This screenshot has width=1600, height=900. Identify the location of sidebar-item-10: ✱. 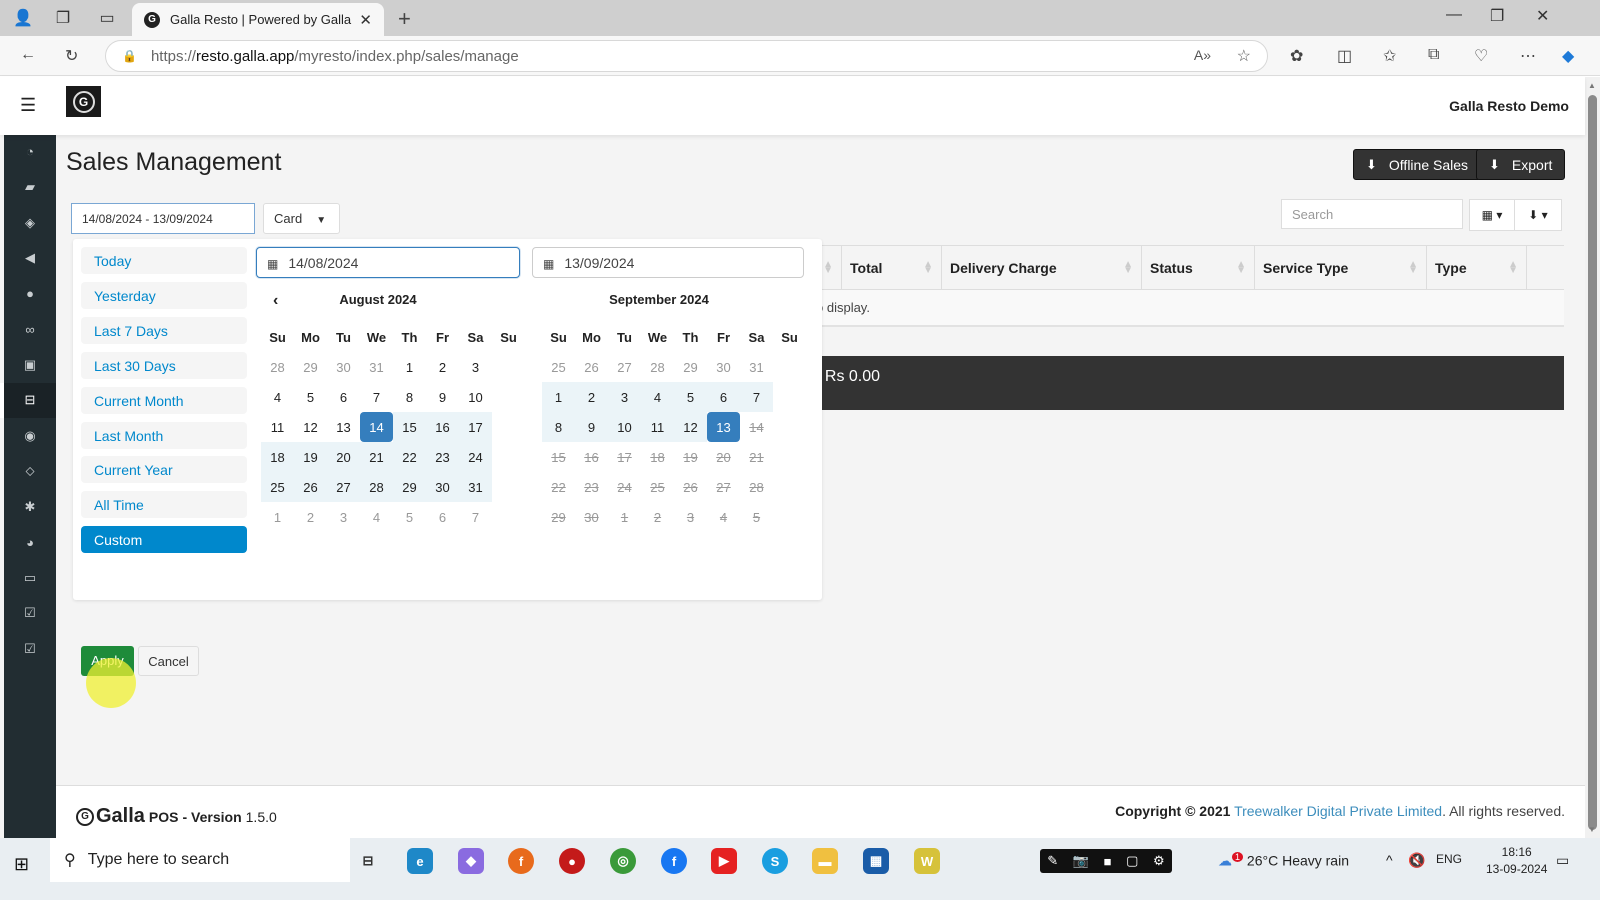
(30, 507).